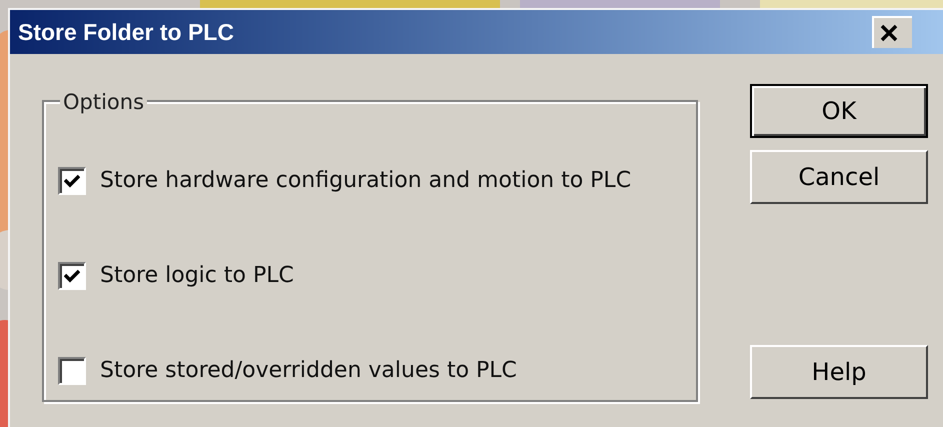  Describe the element at coordinates (308, 371) in the screenshot. I see `checkbox-label: Store stored/overridden values to PLC` at that location.